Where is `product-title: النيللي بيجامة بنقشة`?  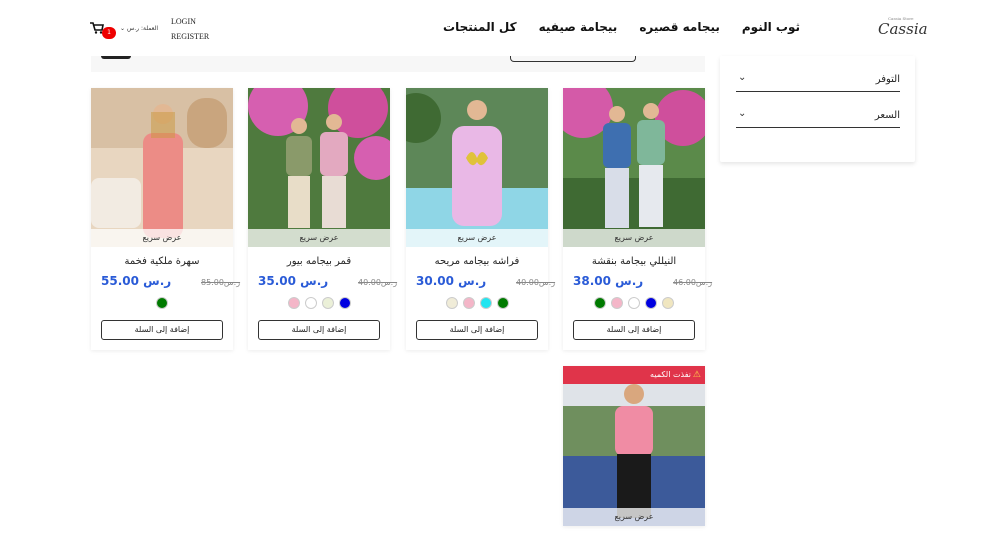 product-title: النيللي بيجامة بنقشة is located at coordinates (634, 261).